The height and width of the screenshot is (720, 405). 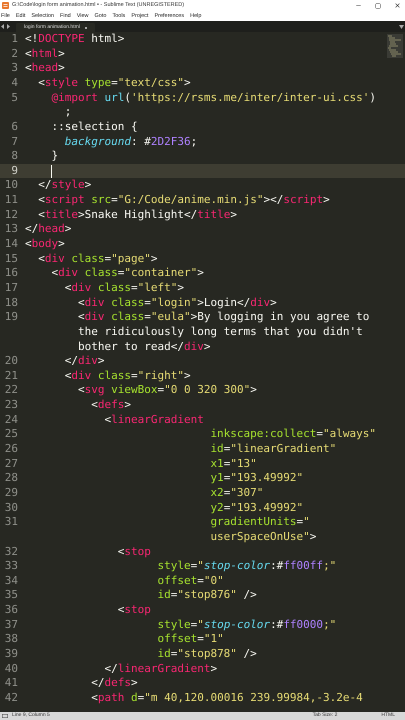 I want to click on code-line: x1="13", so click(x=233, y=464).